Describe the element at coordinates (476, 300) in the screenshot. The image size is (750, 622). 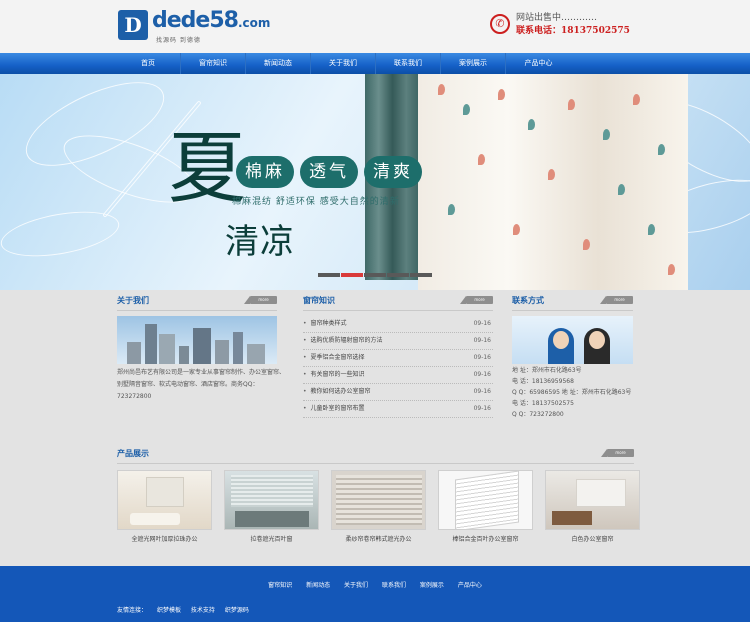
I see `news-more-link: more` at that location.